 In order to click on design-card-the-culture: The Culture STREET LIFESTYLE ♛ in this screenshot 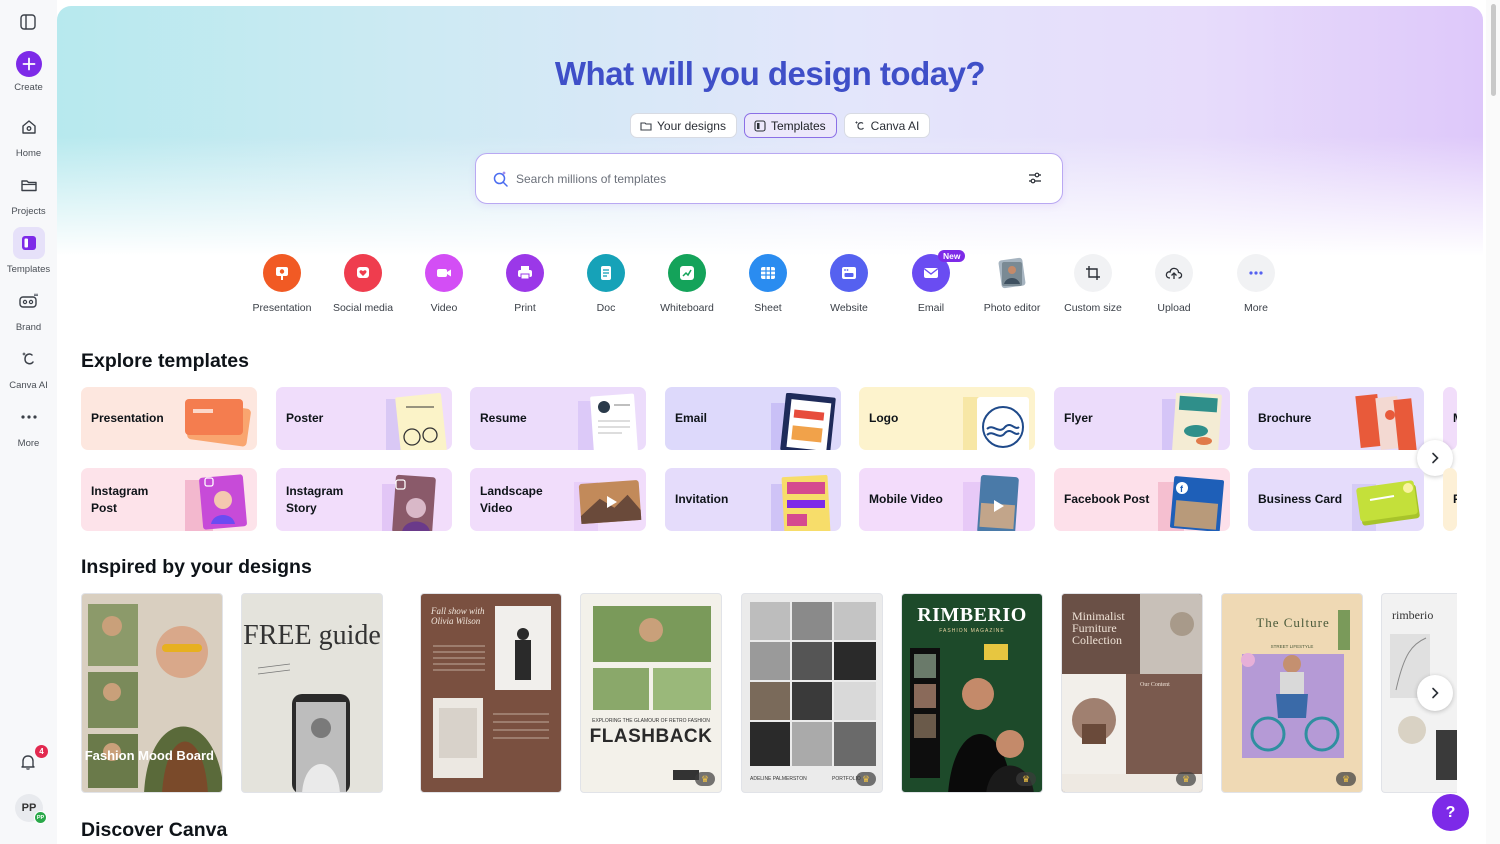, I will do `click(1292, 693)`.